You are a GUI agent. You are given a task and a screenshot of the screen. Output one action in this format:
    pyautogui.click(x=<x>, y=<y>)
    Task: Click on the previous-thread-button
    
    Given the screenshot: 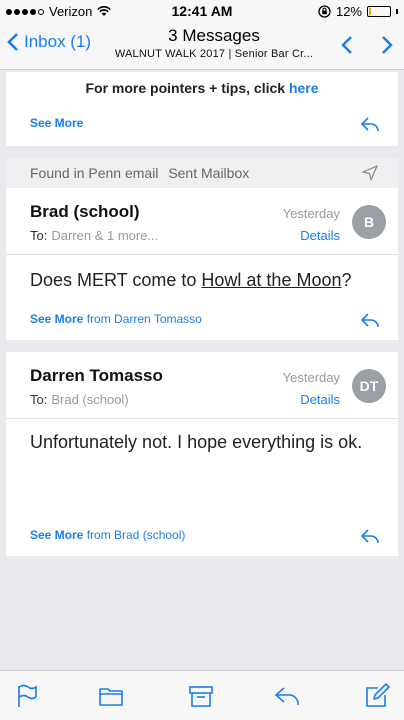 What is the action you would take?
    pyautogui.click(x=347, y=45)
    